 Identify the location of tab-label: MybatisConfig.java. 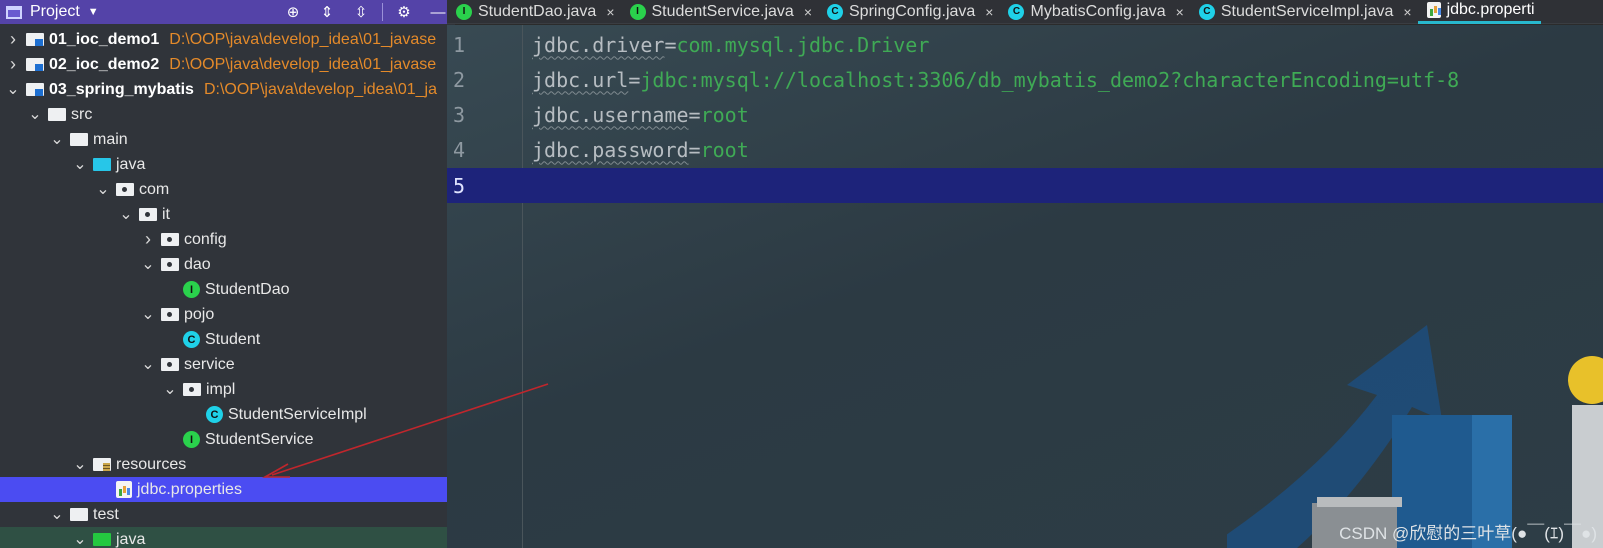
(1098, 11).